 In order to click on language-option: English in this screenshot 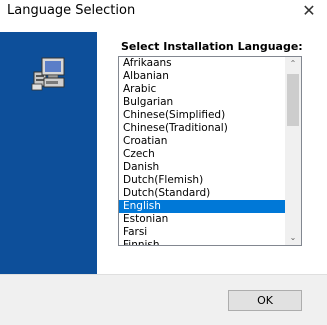, I will do `click(202, 206)`.